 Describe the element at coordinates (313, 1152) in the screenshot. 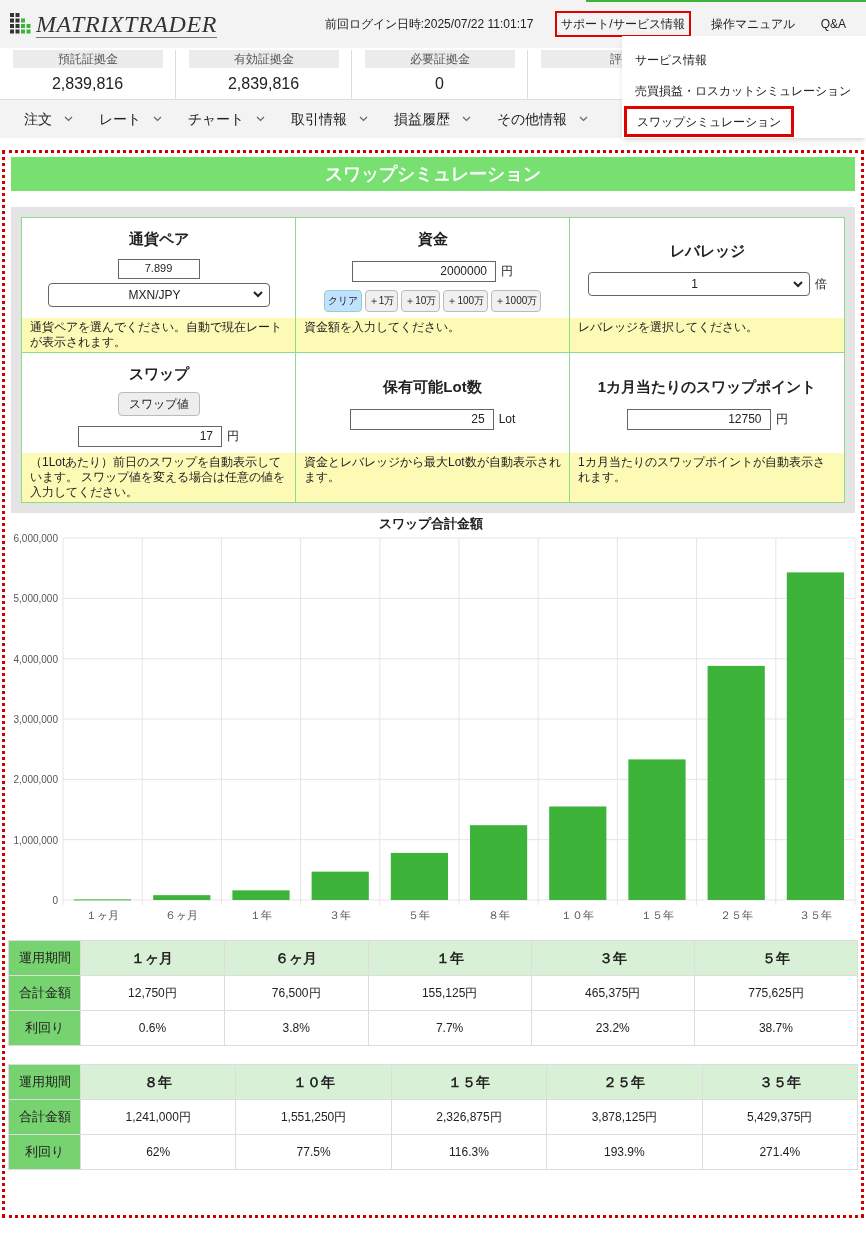

I see `table-cell: 77.5%` at that location.